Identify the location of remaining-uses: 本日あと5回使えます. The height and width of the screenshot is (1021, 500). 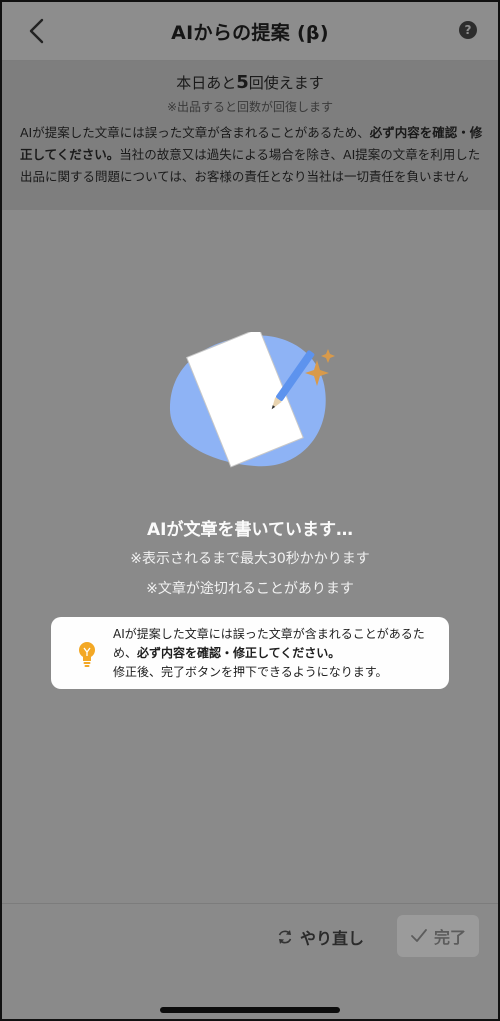
(250, 82).